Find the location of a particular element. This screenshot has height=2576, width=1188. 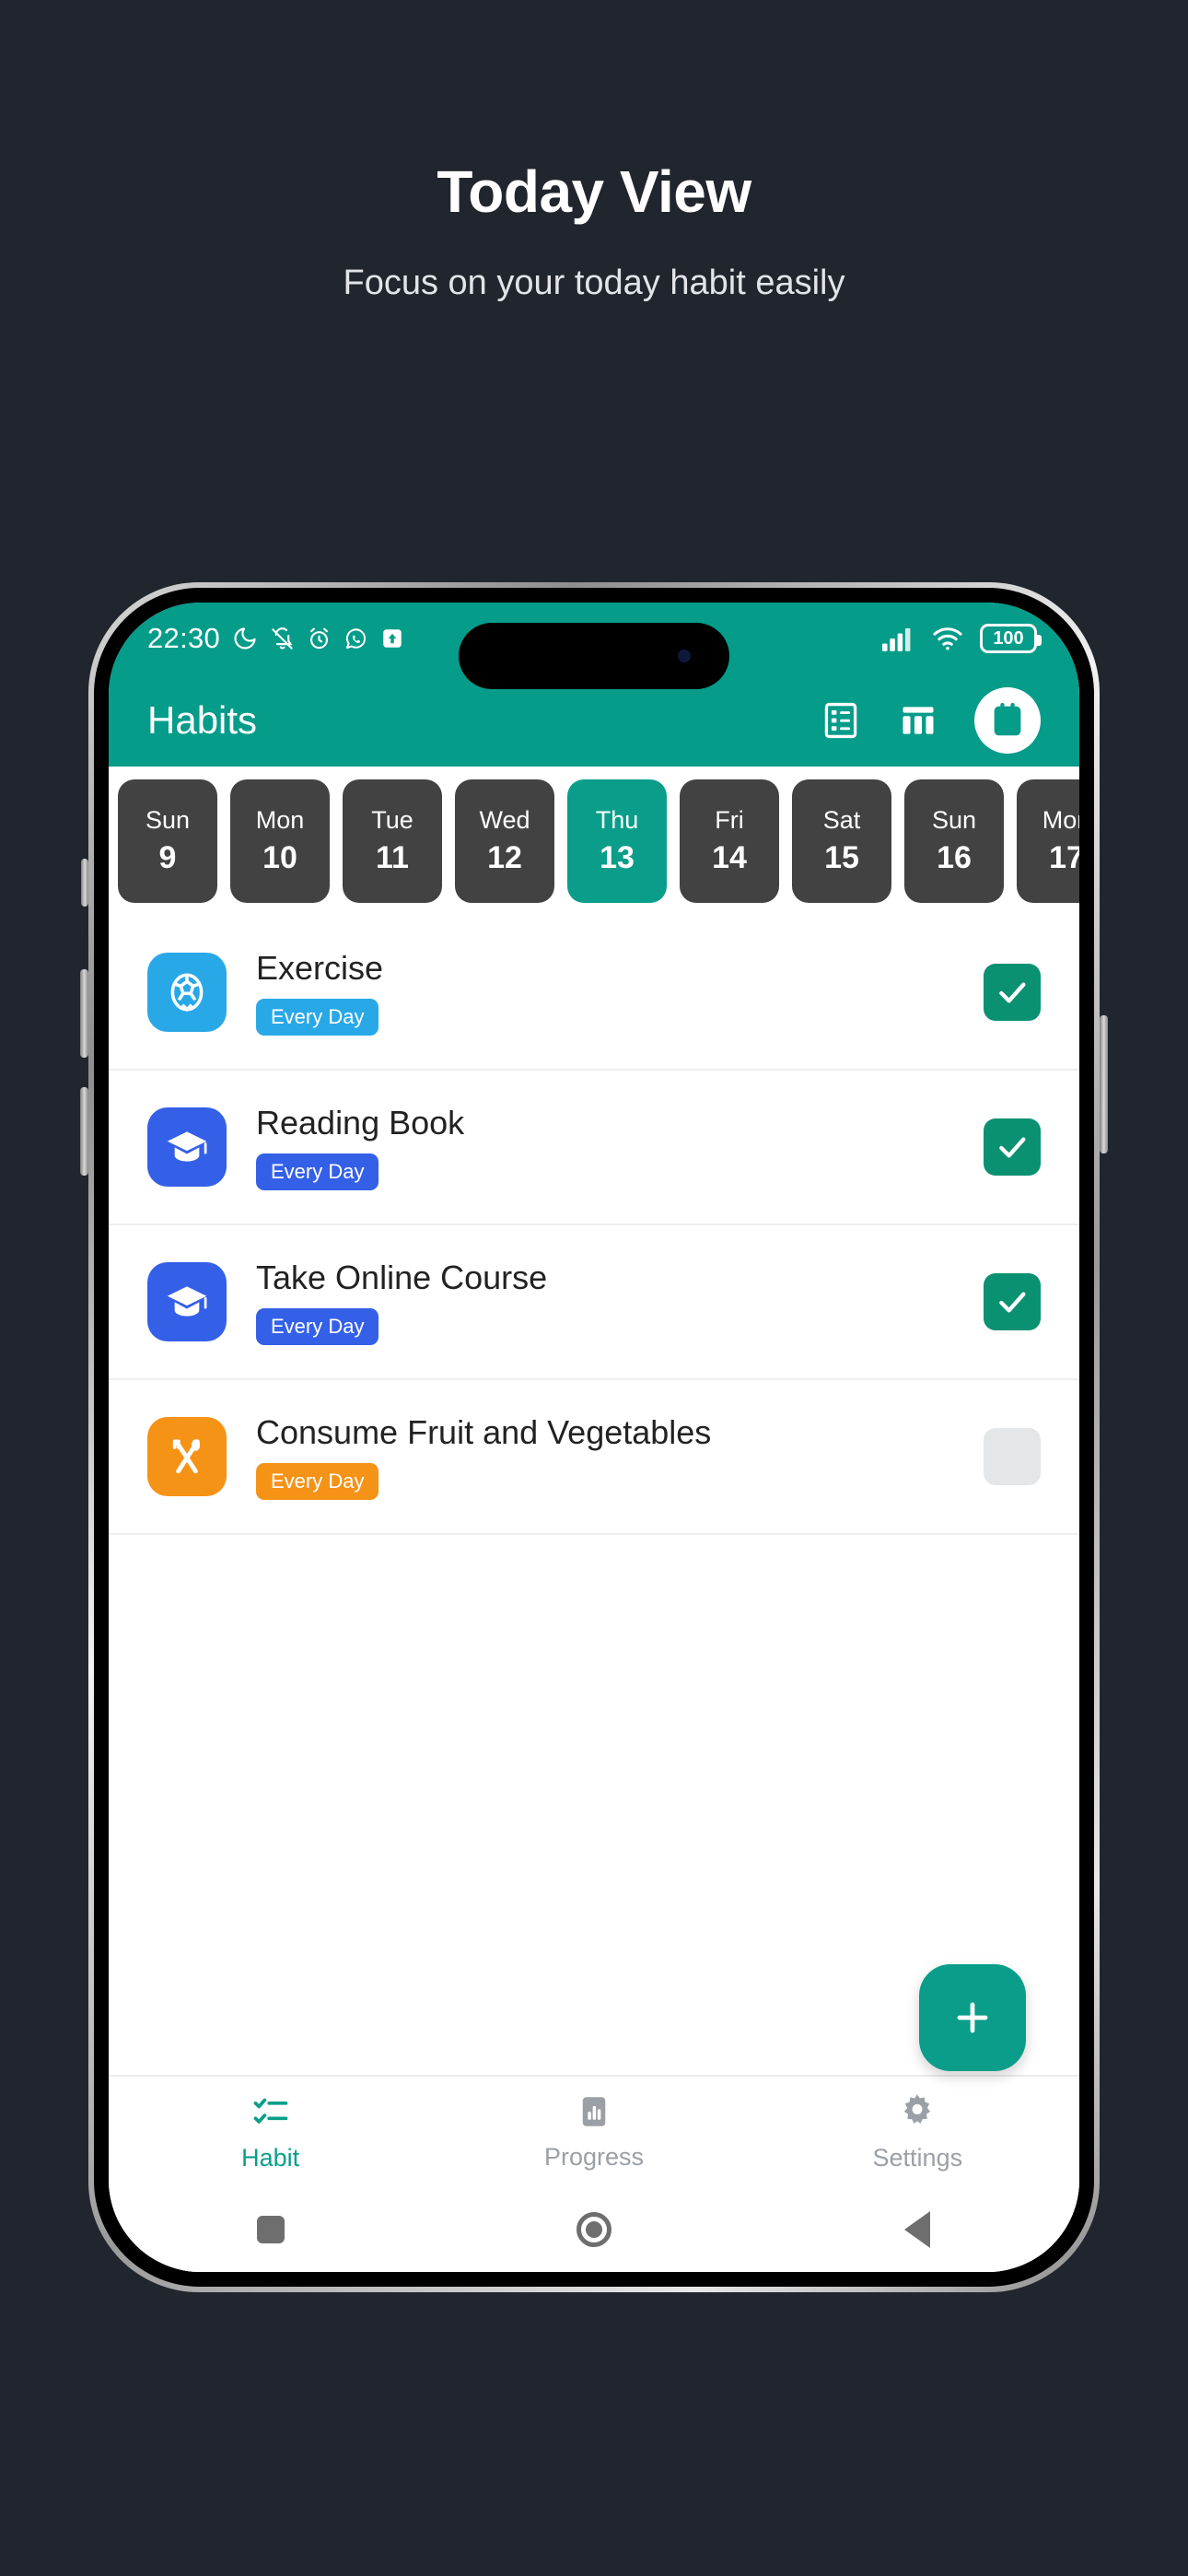

date-chip: Wed 12 is located at coordinates (504, 841).